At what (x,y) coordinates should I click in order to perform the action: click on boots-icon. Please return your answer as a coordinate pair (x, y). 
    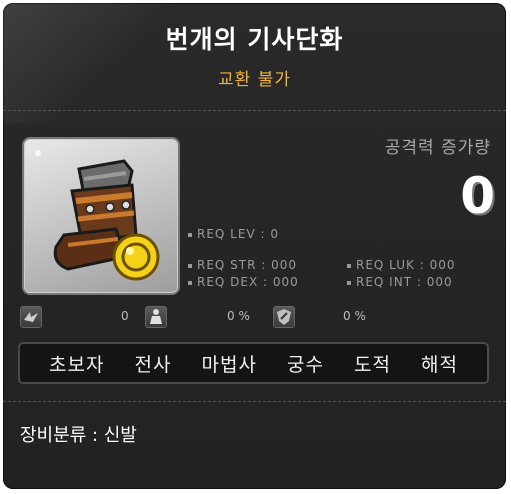
    Looking at the image, I should click on (97, 215).